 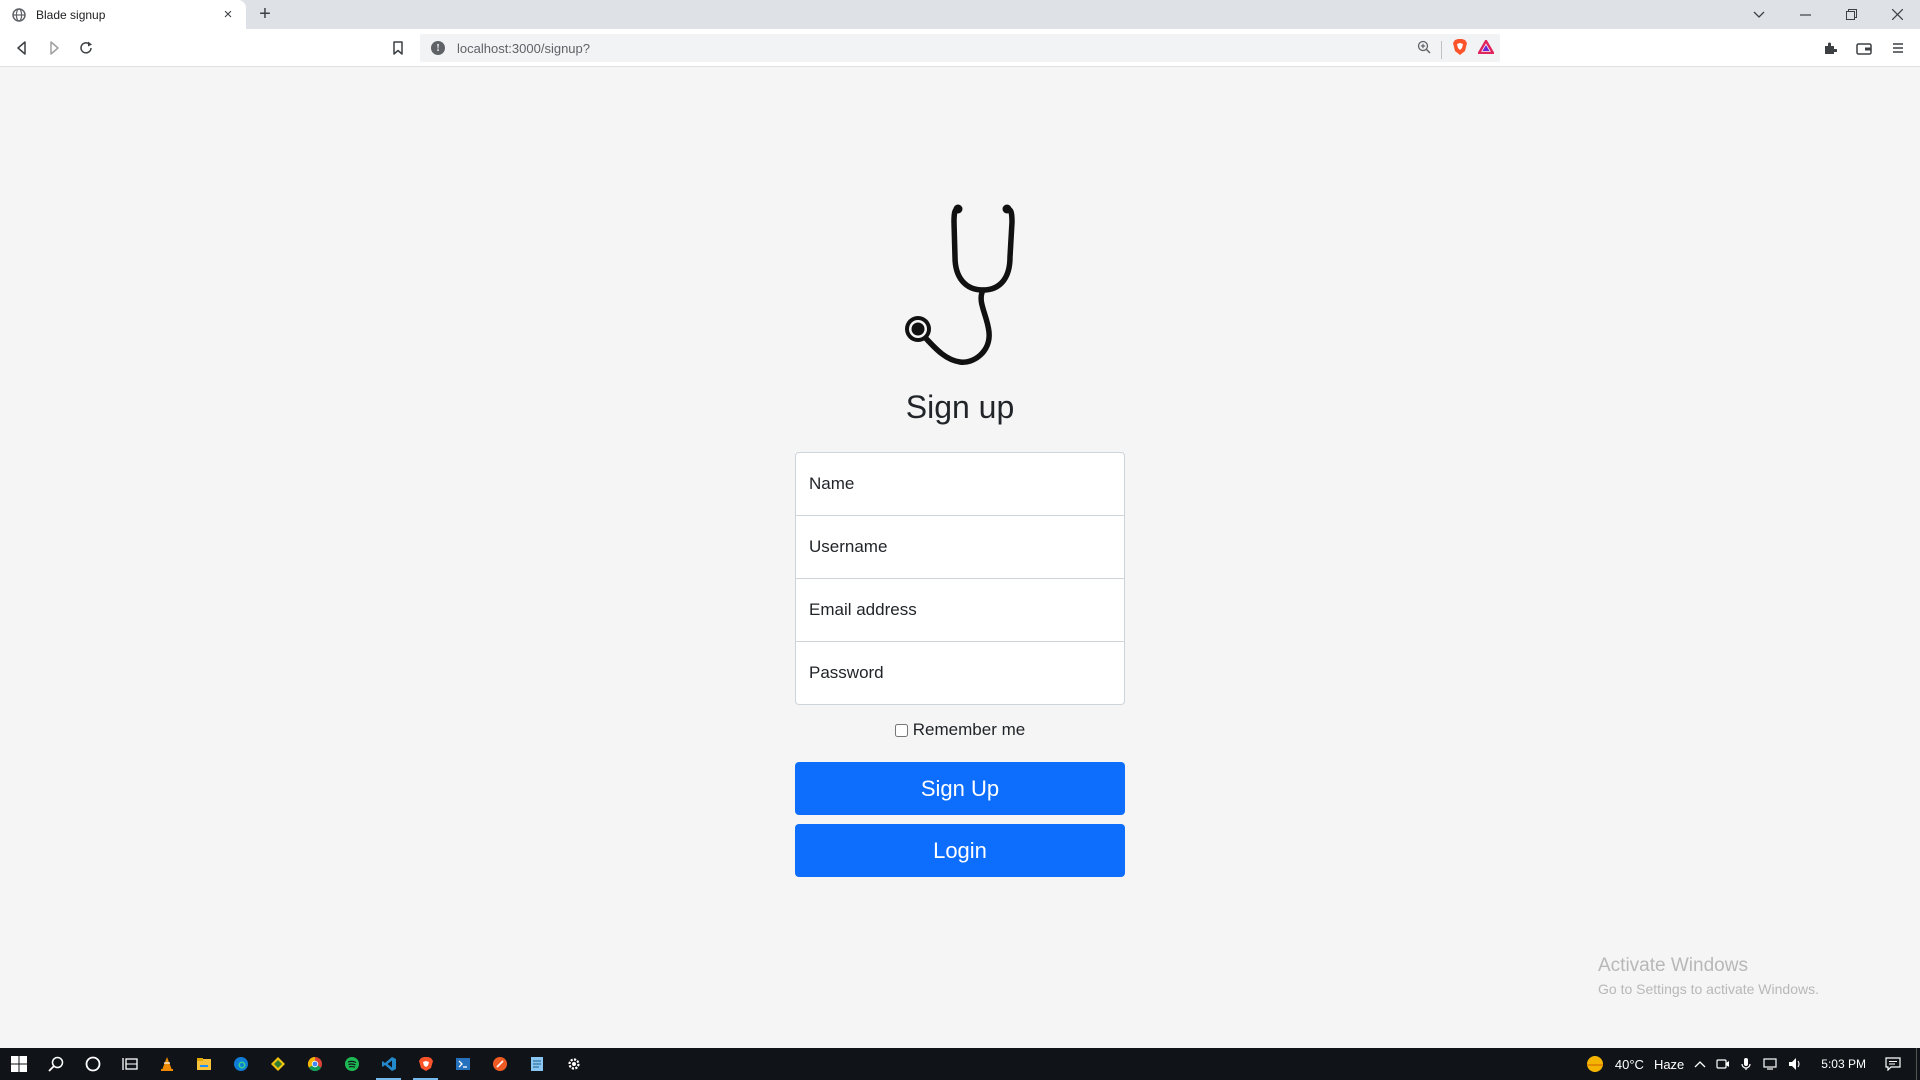 What do you see at coordinates (265, 14) in the screenshot?
I see `new-tab-button: +` at bounding box center [265, 14].